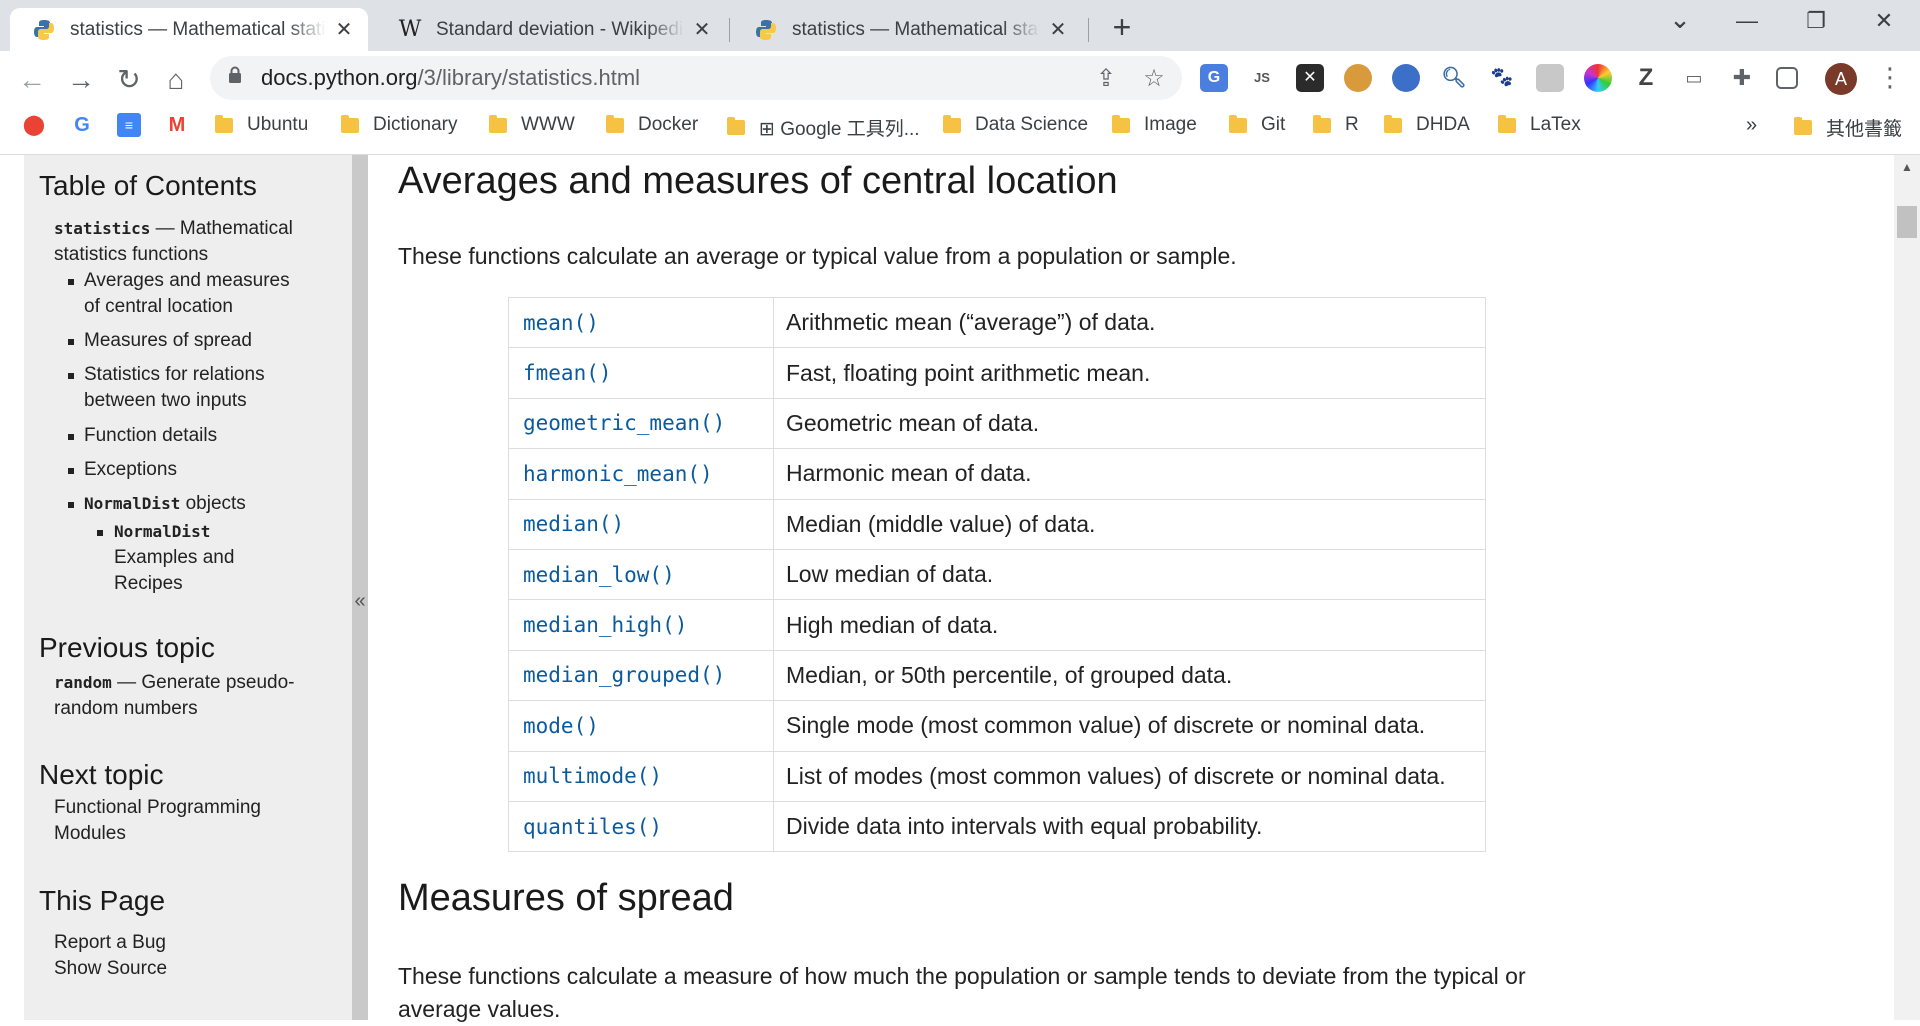 The image size is (1920, 1026). Describe the element at coordinates (1841, 79) in the screenshot. I see `profile-avatar: A` at that location.